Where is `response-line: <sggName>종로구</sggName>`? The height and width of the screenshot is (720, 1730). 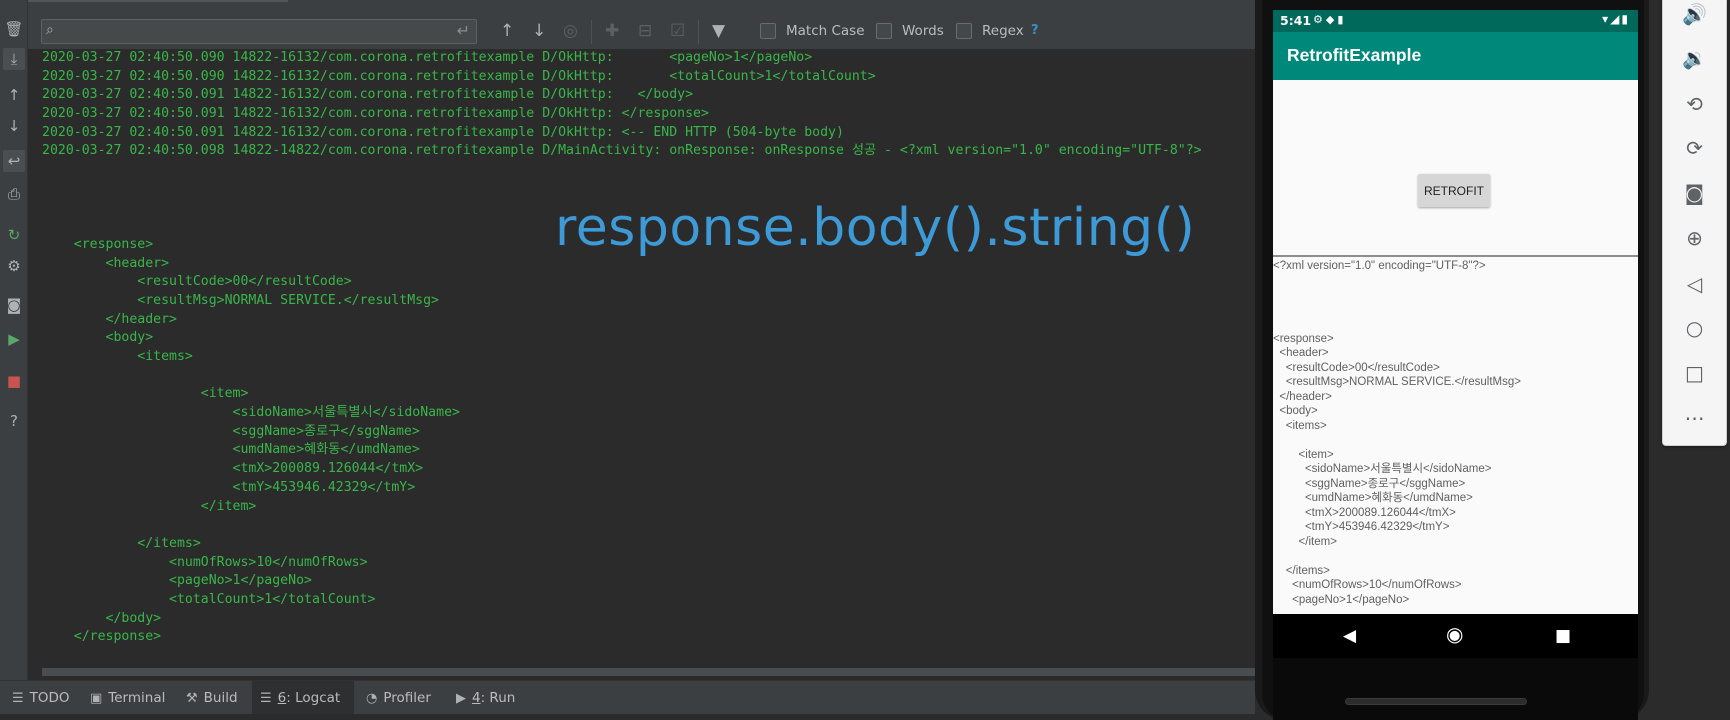
response-line: <sggName>종로구</sggName> is located at coordinates (1369, 483).